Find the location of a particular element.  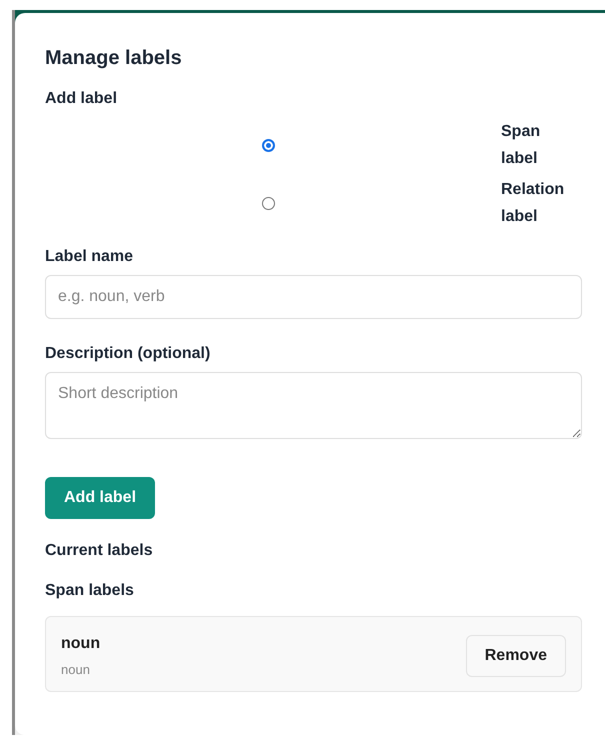

radio-label: Relation label is located at coordinates (533, 203).